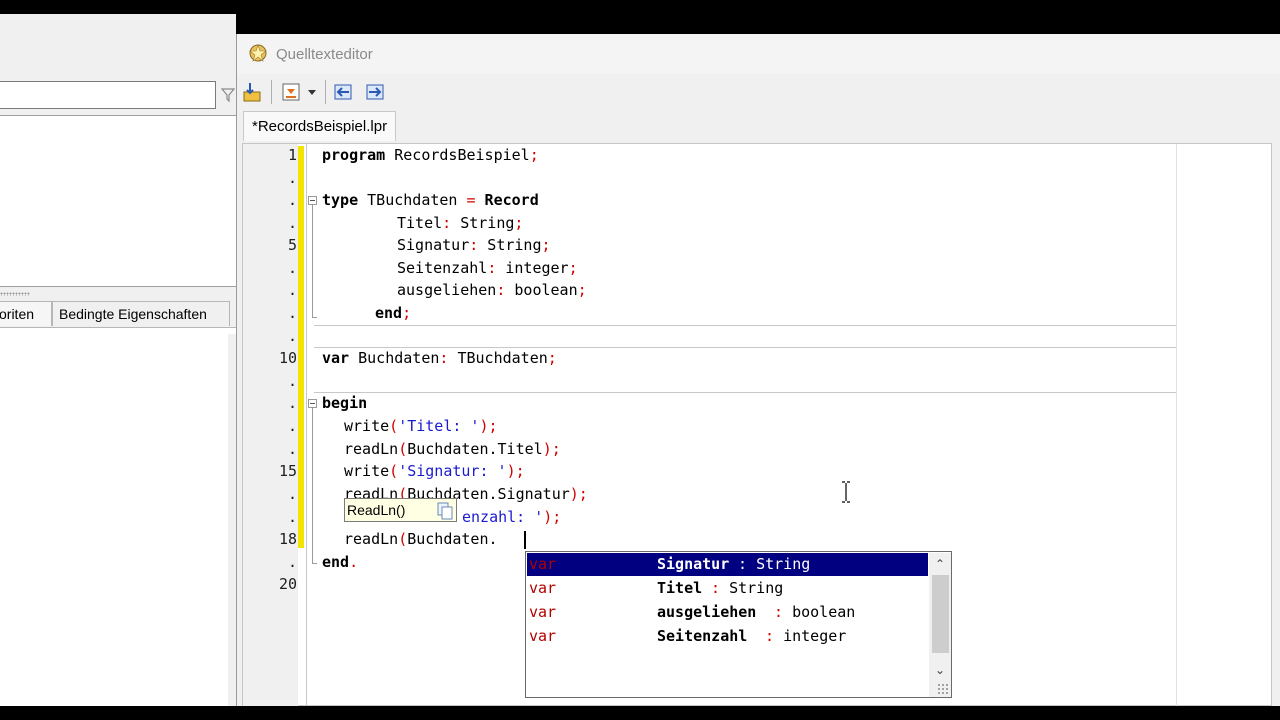 This screenshot has height=720, width=1280. What do you see at coordinates (430, 155) in the screenshot?
I see `code-line: program RecordsBeispiel;` at bounding box center [430, 155].